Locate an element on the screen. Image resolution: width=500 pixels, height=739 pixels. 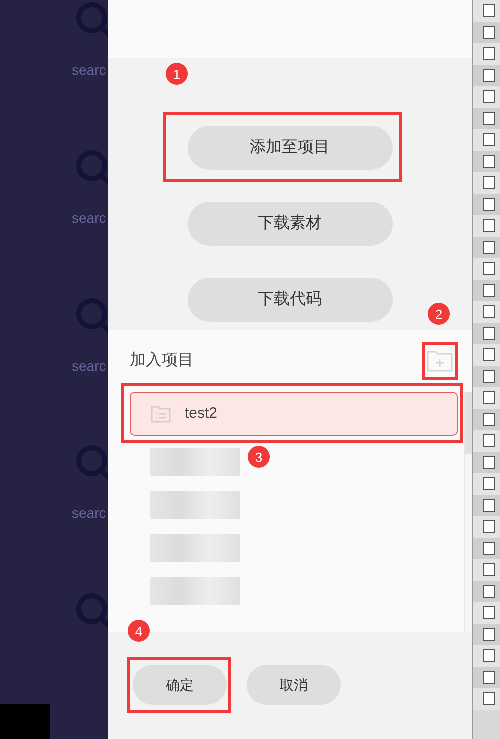
project-item: test2 is located at coordinates (294, 414).